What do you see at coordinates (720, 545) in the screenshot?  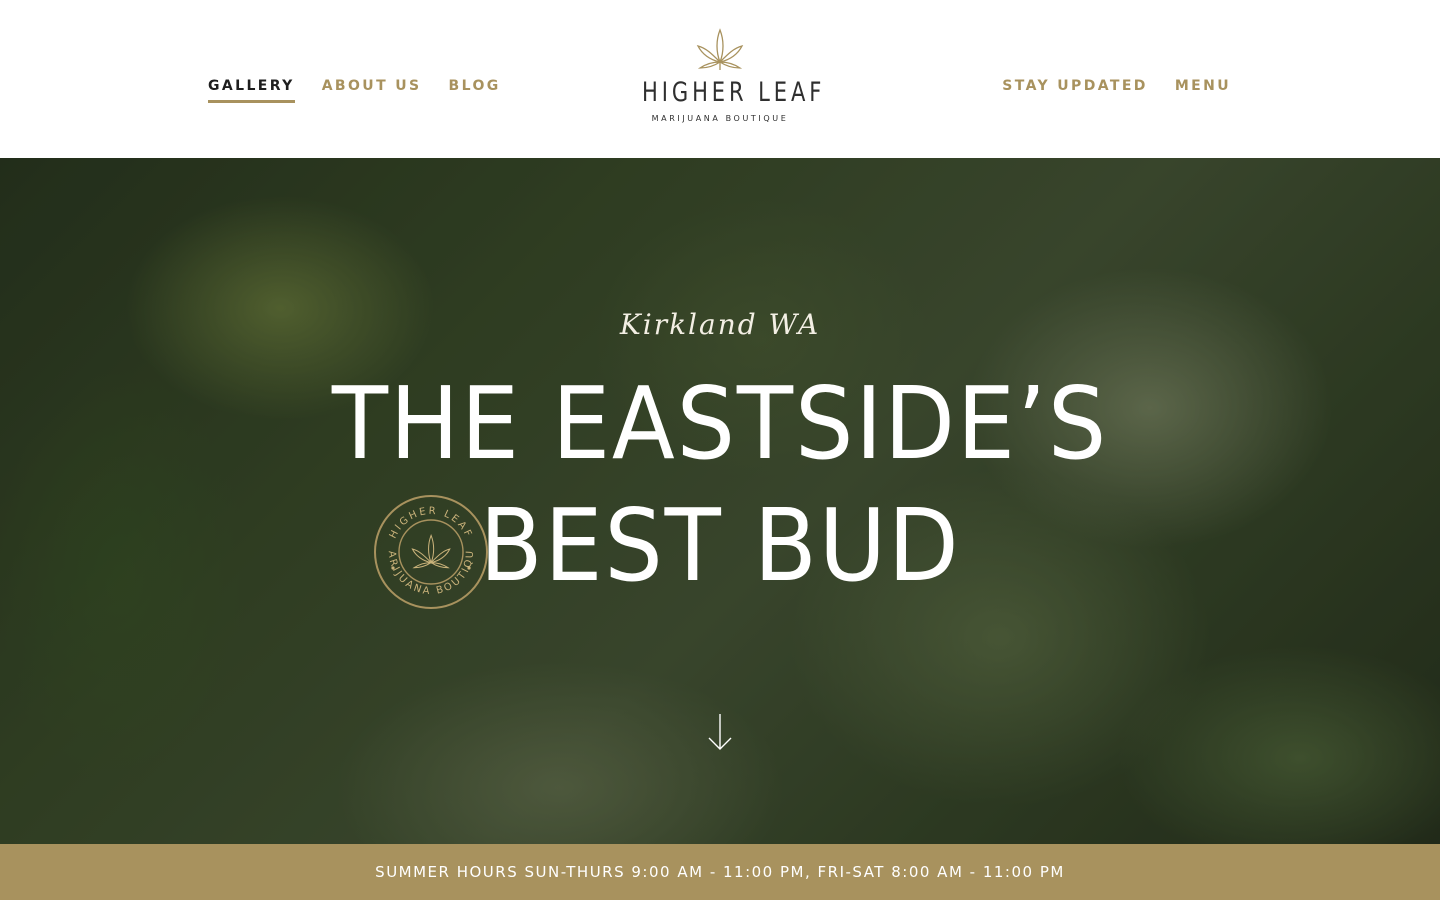 I see `hero-title-line-2: BEST BUD` at bounding box center [720, 545].